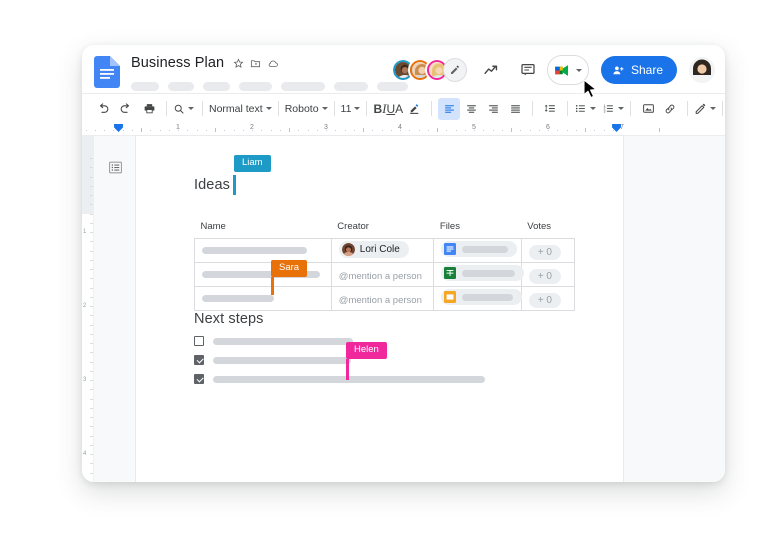 The height and width of the screenshot is (533, 777). Describe the element at coordinates (118, 128) in the screenshot. I see `left-indent-marker` at that location.